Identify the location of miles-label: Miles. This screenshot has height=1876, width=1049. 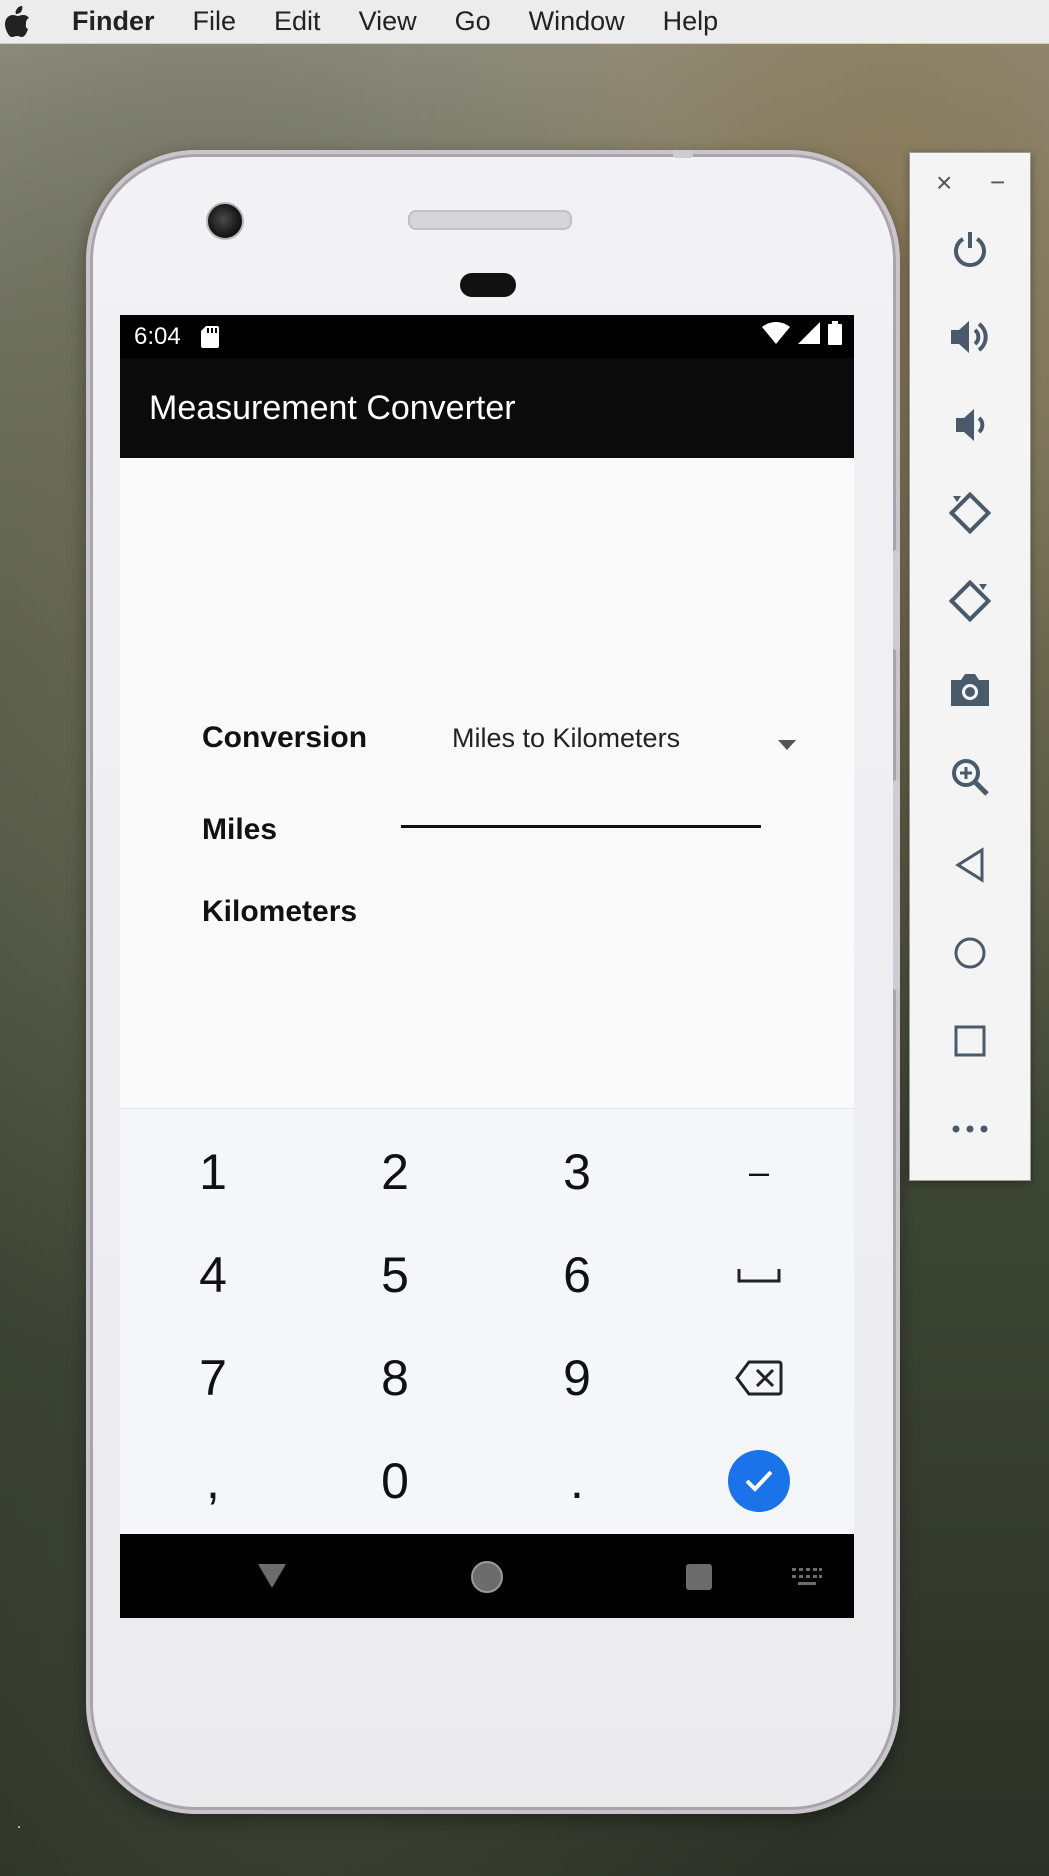
(240, 829).